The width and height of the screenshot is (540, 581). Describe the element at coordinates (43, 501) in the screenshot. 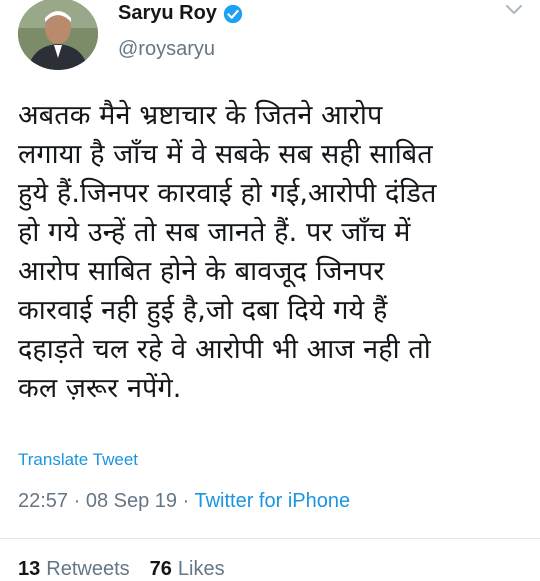

I see `tweet-time: 22:57` at that location.